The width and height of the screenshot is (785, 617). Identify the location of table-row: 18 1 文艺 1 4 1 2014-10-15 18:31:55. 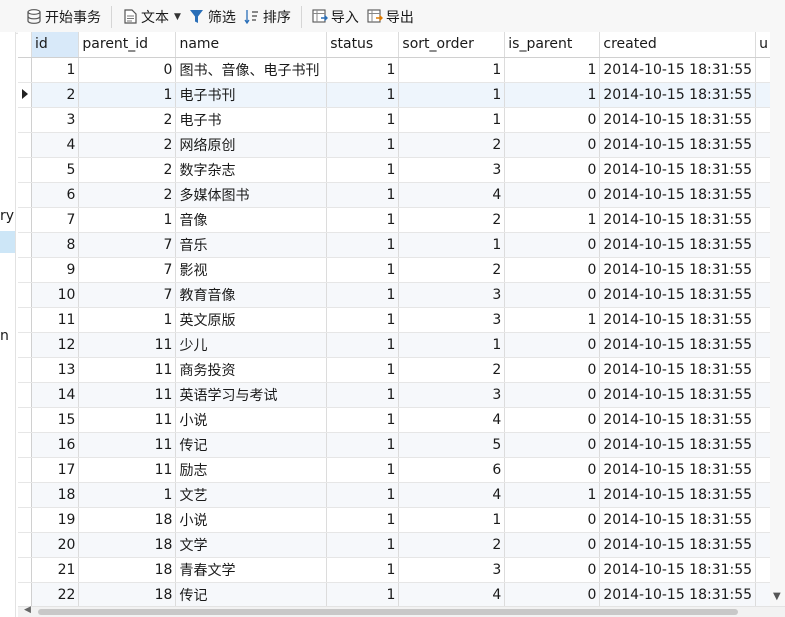
(401, 495).